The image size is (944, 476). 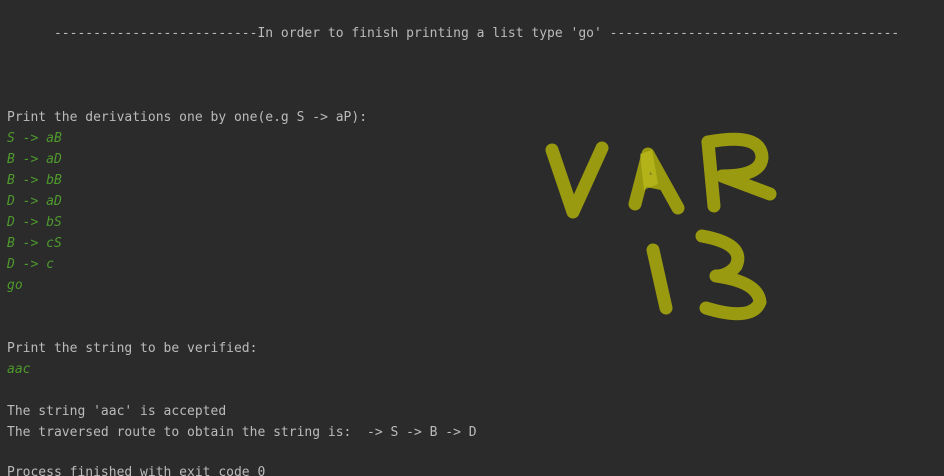 I want to click on handwritten-var13-annotation, so click(x=661, y=226).